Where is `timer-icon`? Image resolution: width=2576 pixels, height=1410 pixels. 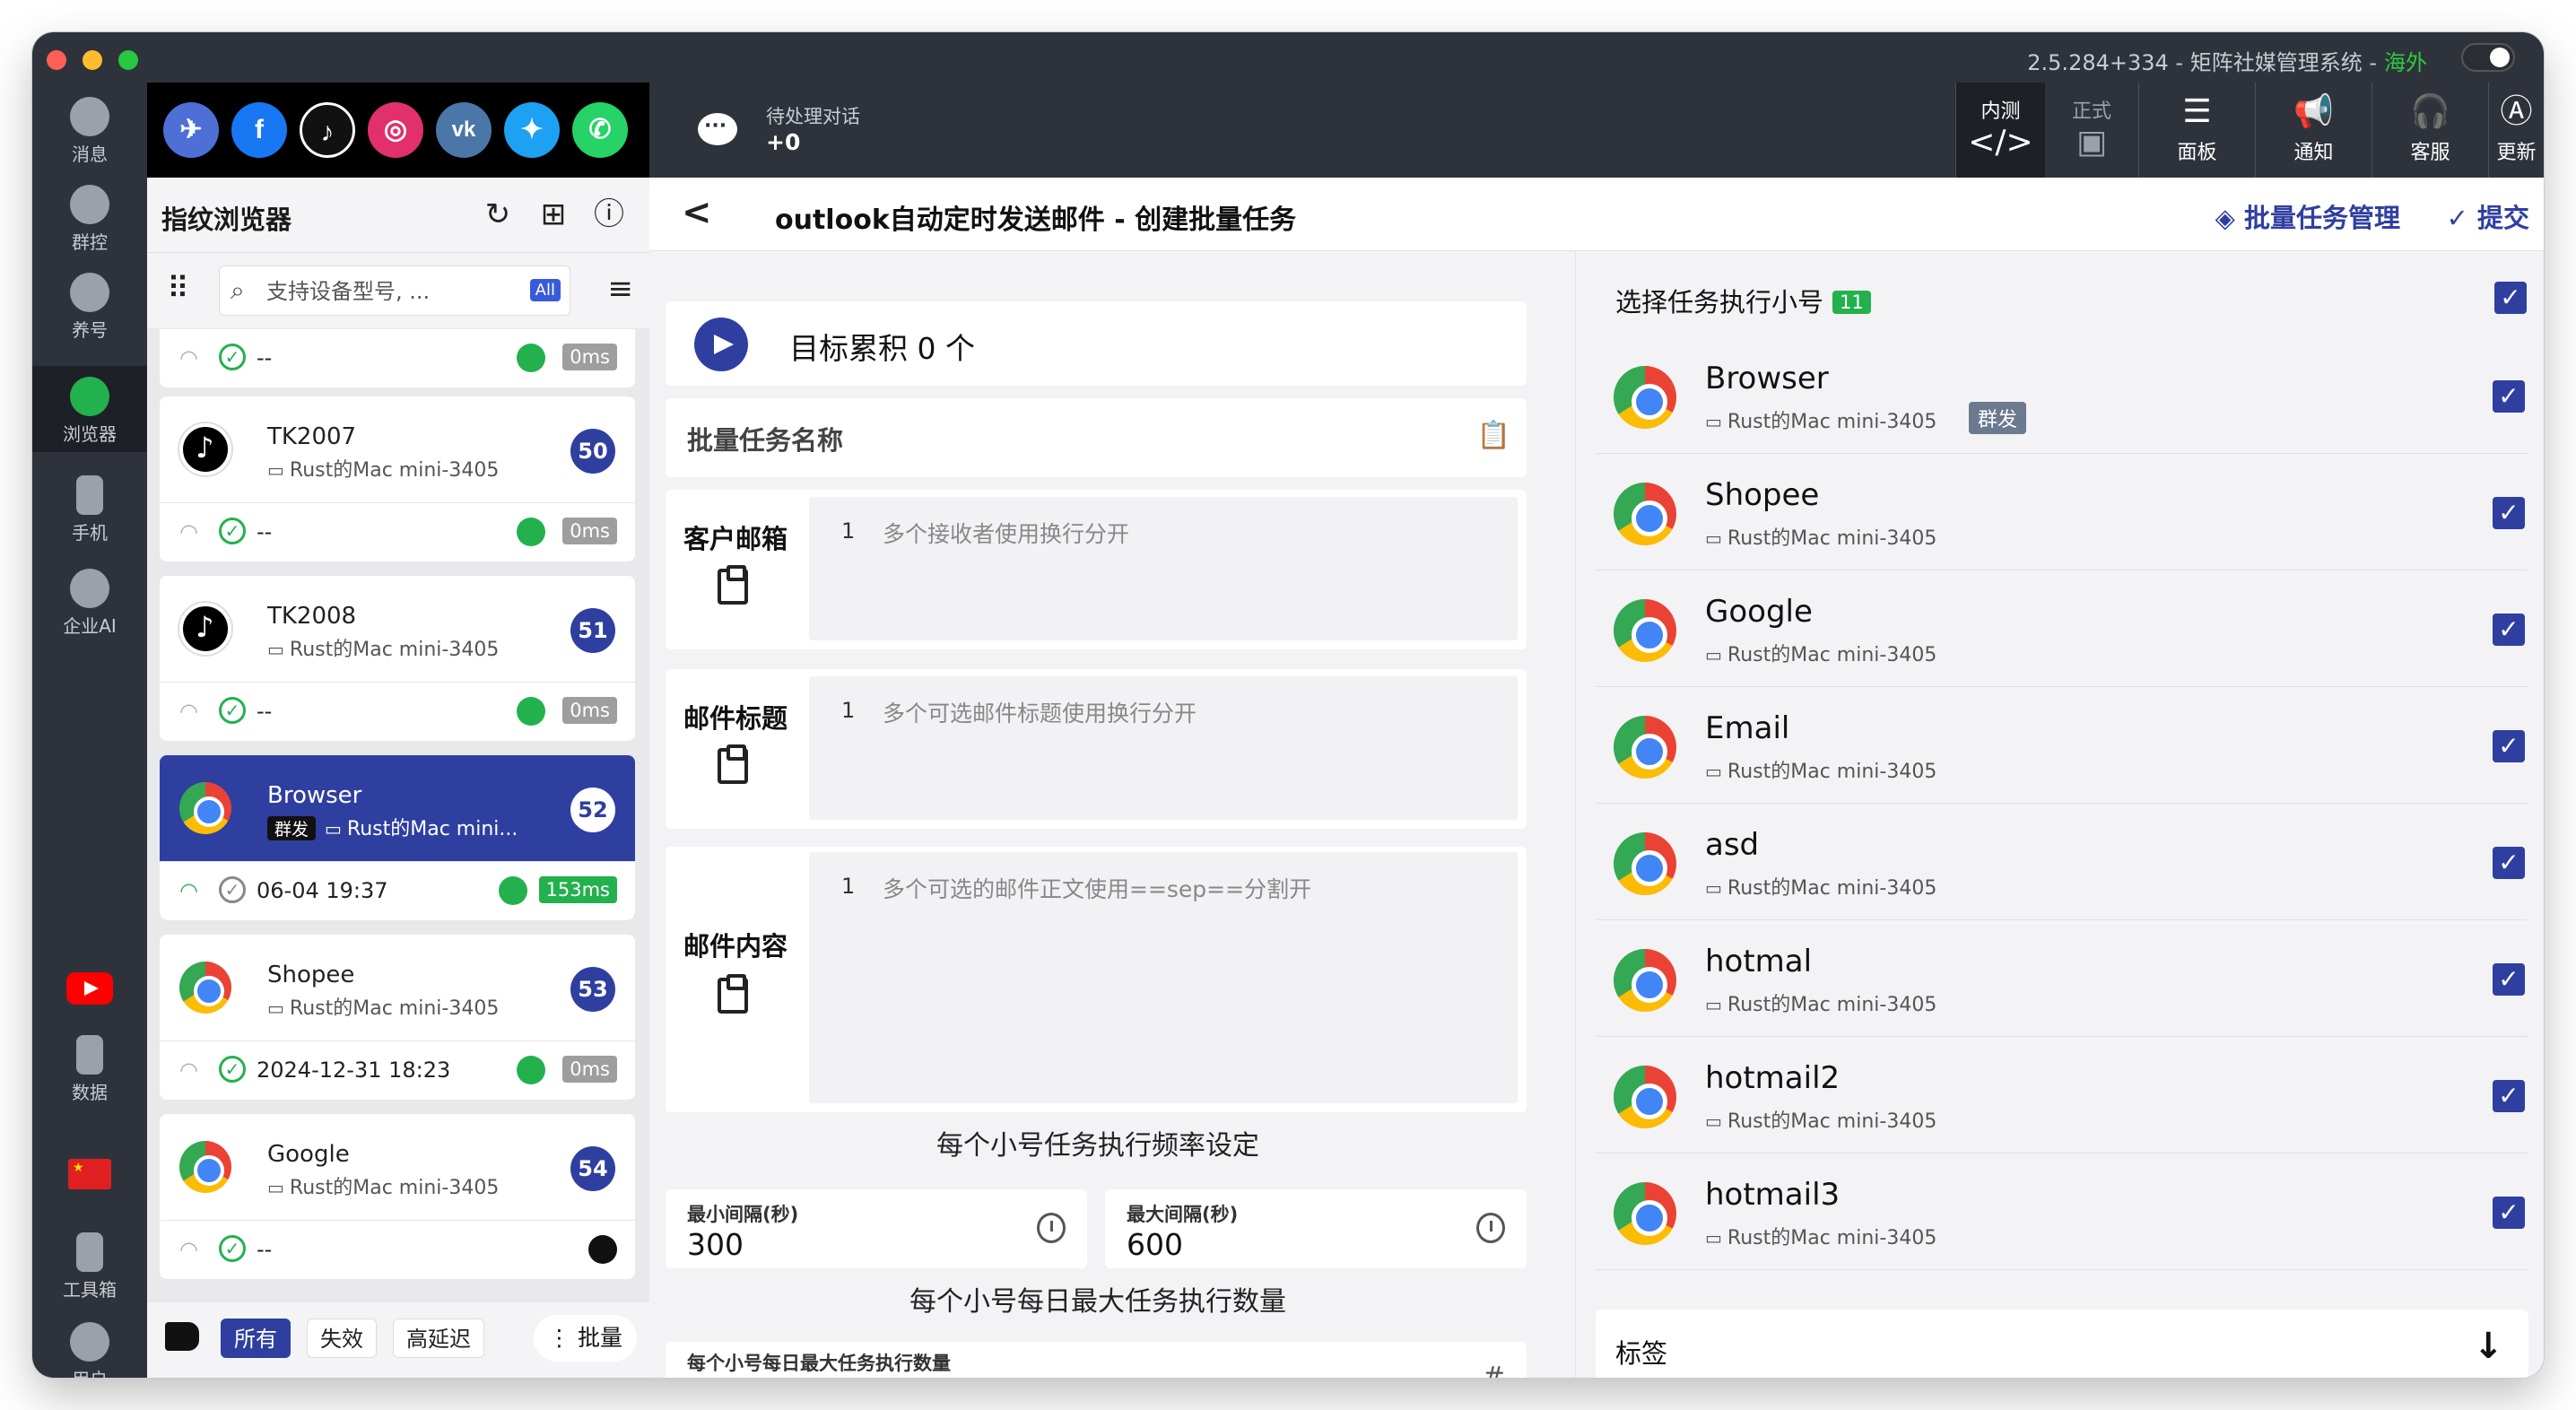
timer-icon is located at coordinates (1490, 1228).